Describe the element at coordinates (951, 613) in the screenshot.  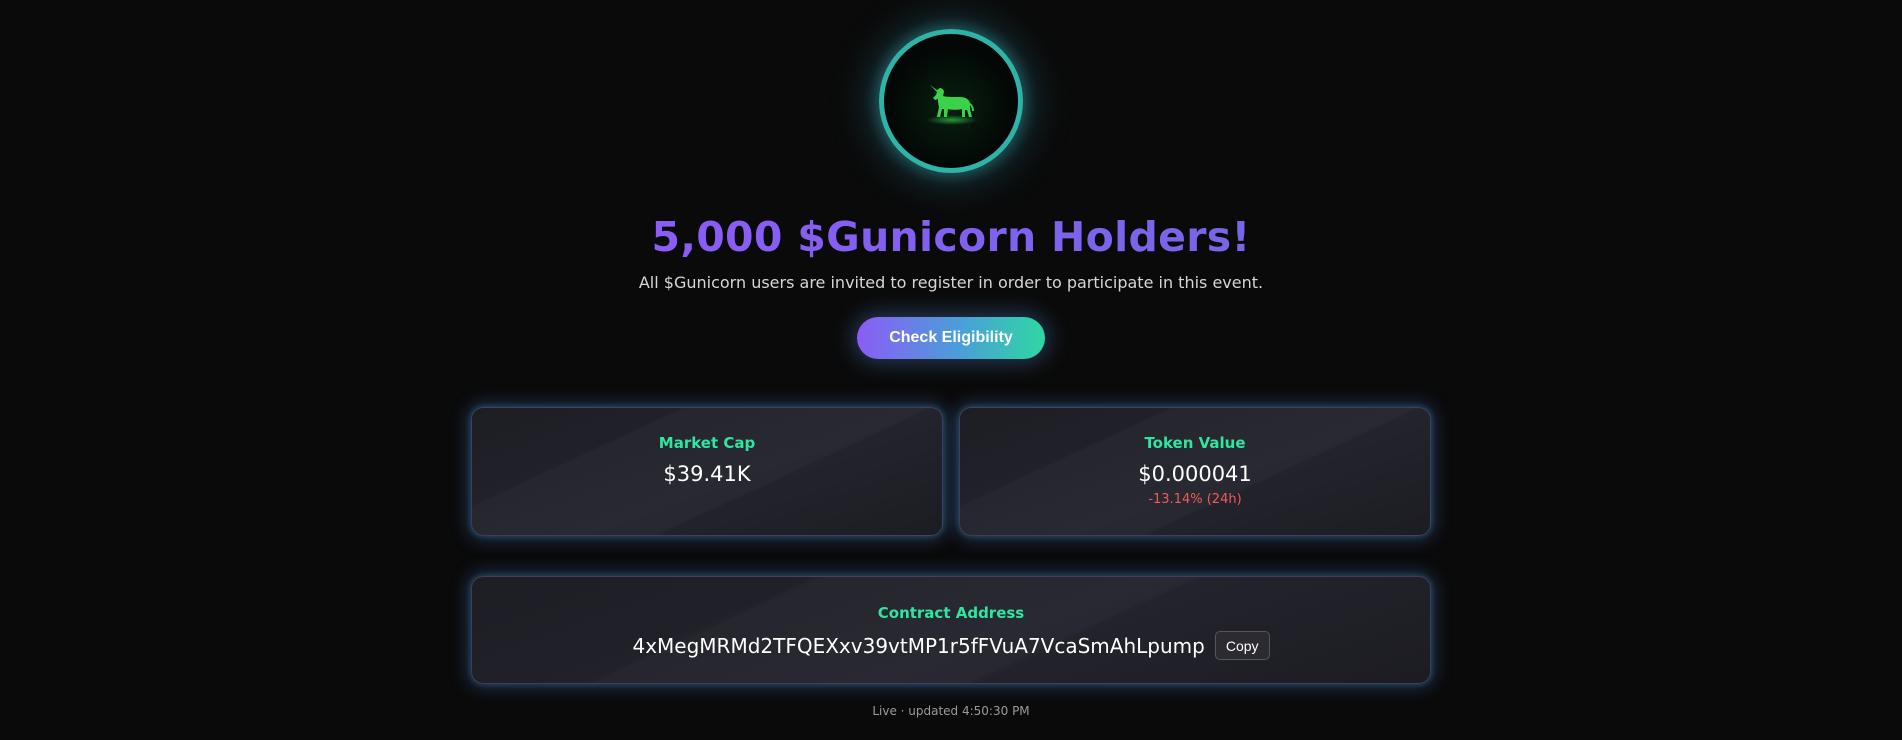
I see `contract-address-label: Contract Address` at that location.